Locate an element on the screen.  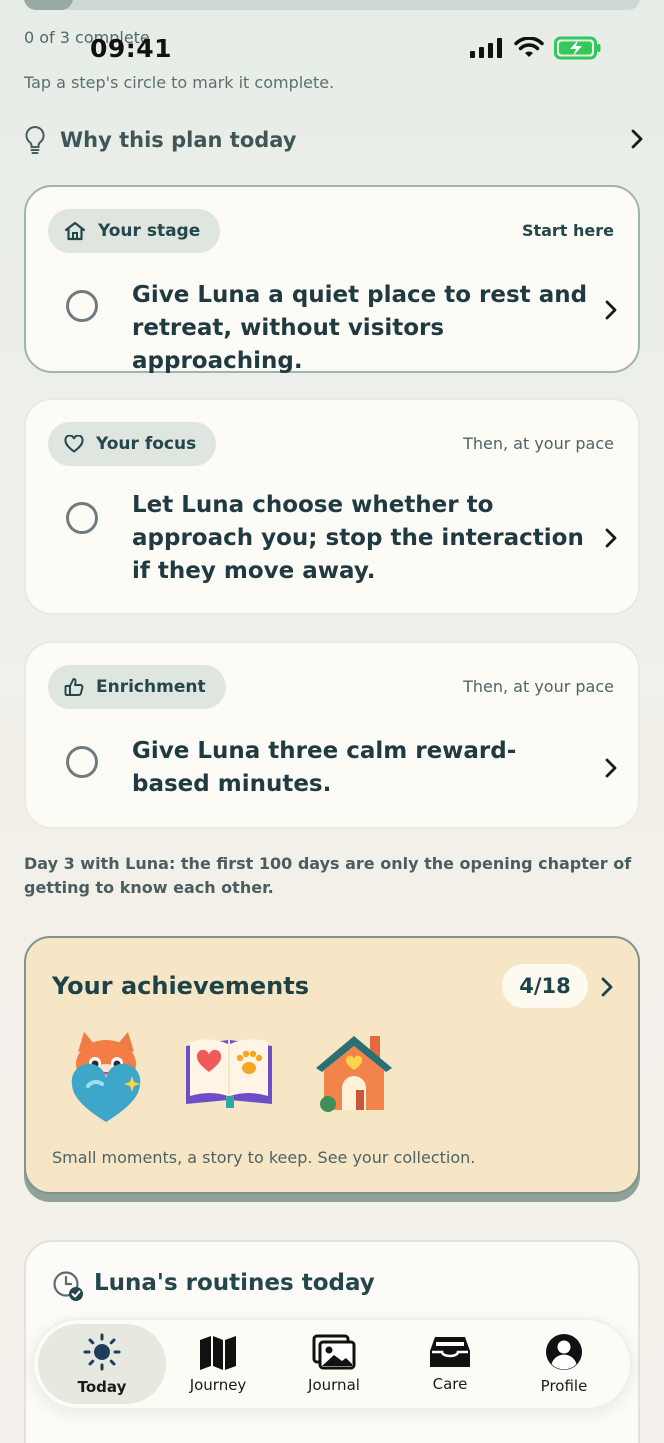
achievements-count: 4/18 is located at coordinates (545, 986).